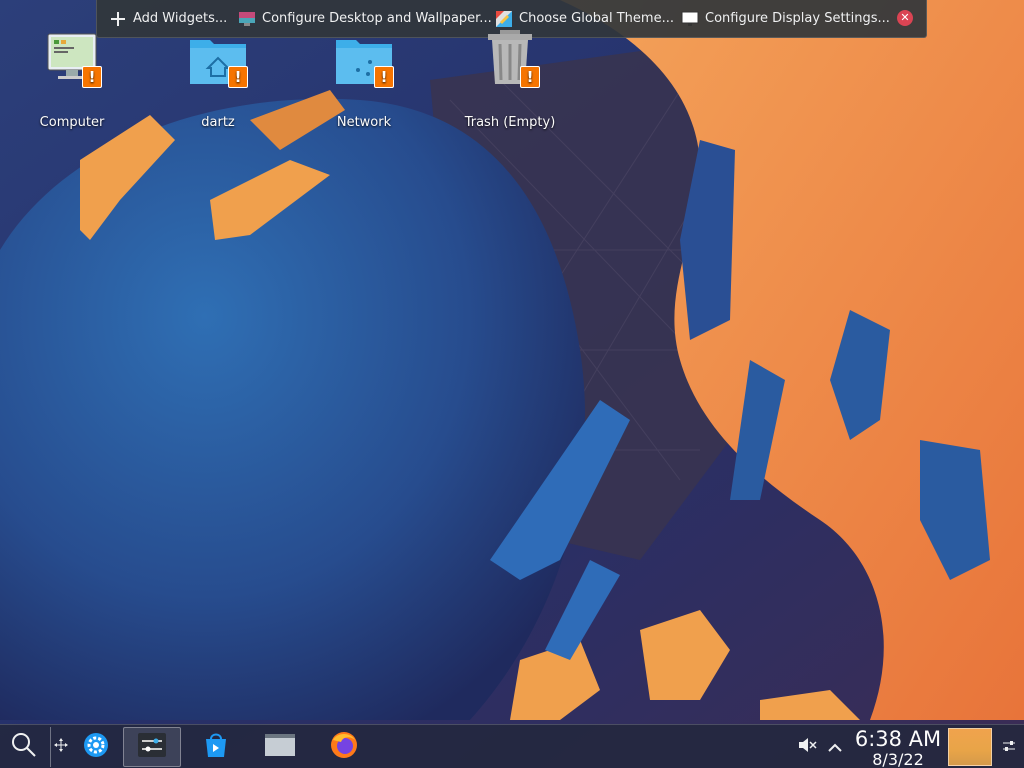 The image size is (1024, 768). I want to click on task-file-manager, so click(280, 746).